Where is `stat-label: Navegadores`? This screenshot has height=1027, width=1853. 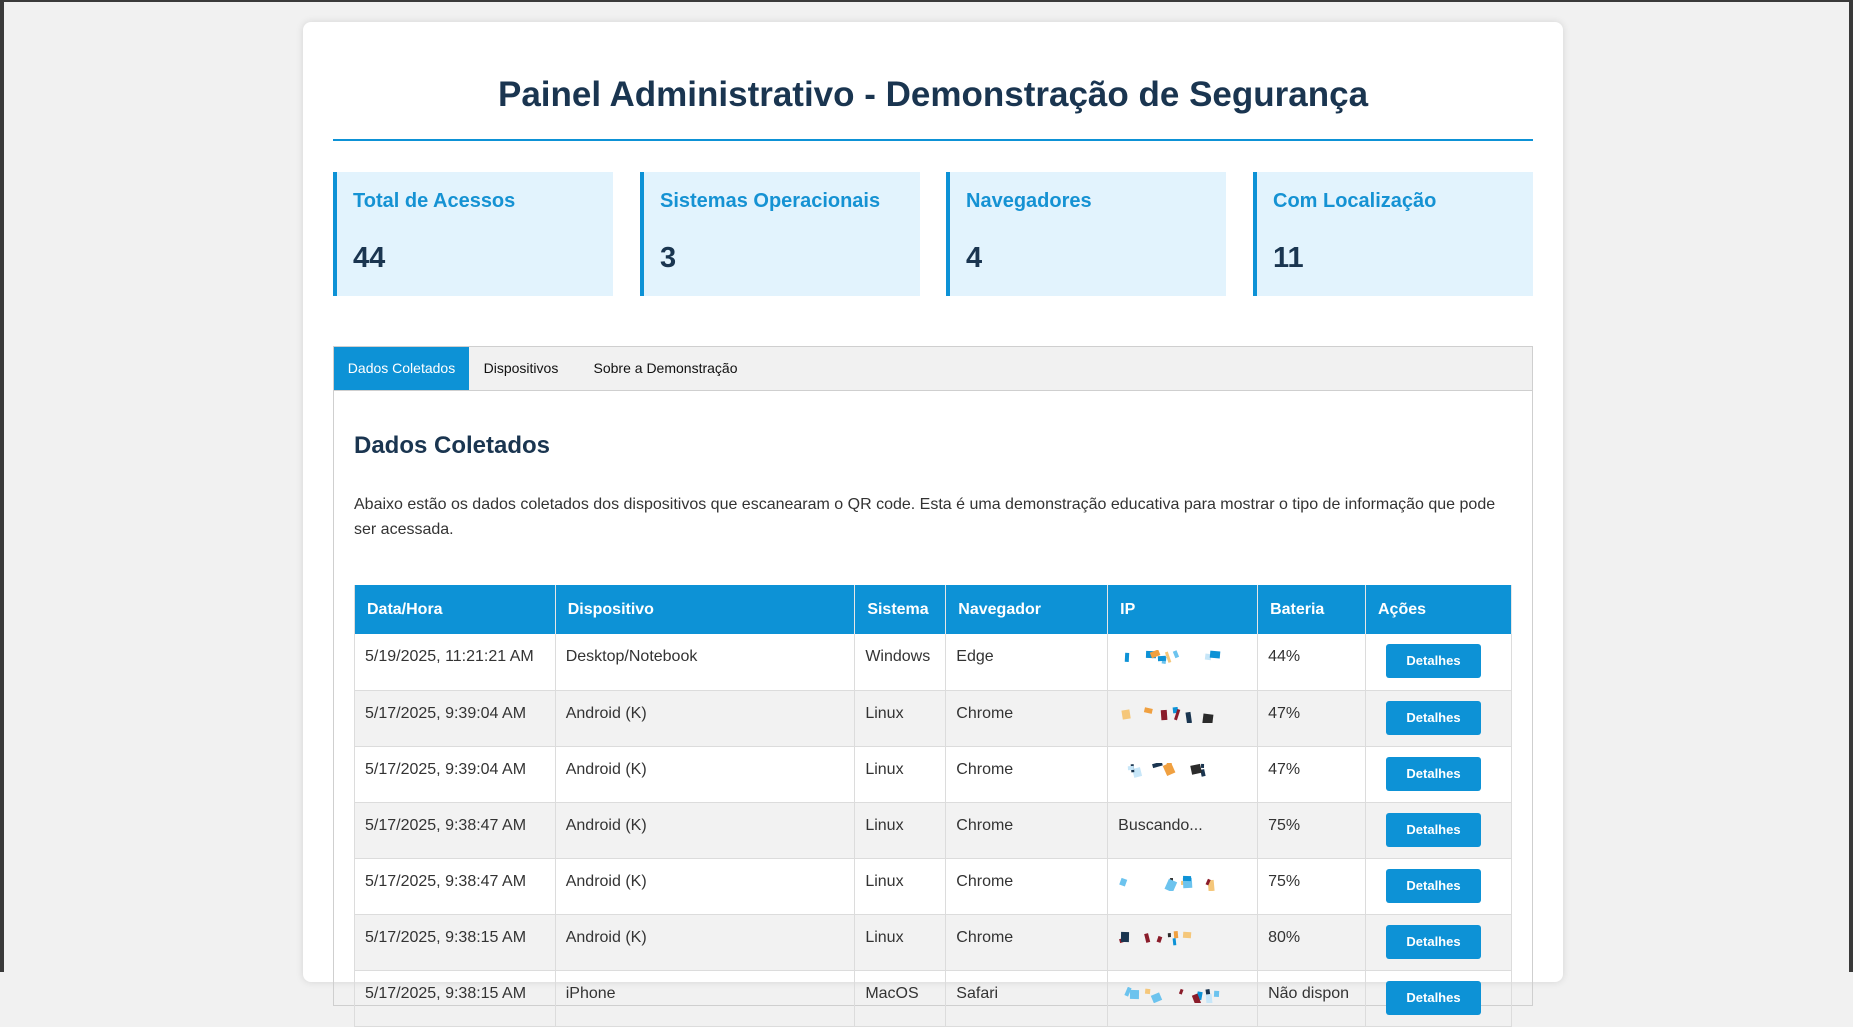 stat-label: Navegadores is located at coordinates (1029, 201).